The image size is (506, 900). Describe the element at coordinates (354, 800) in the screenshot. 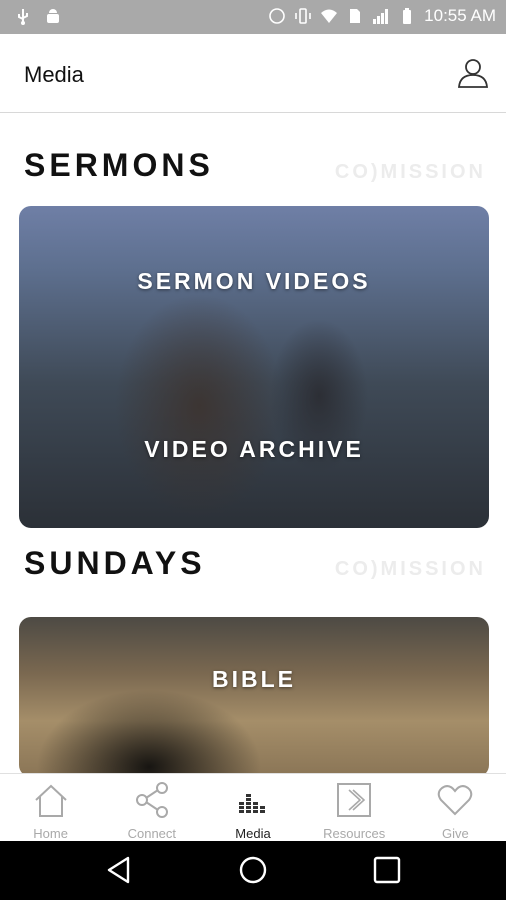

I see `chevron-right-icon` at that location.